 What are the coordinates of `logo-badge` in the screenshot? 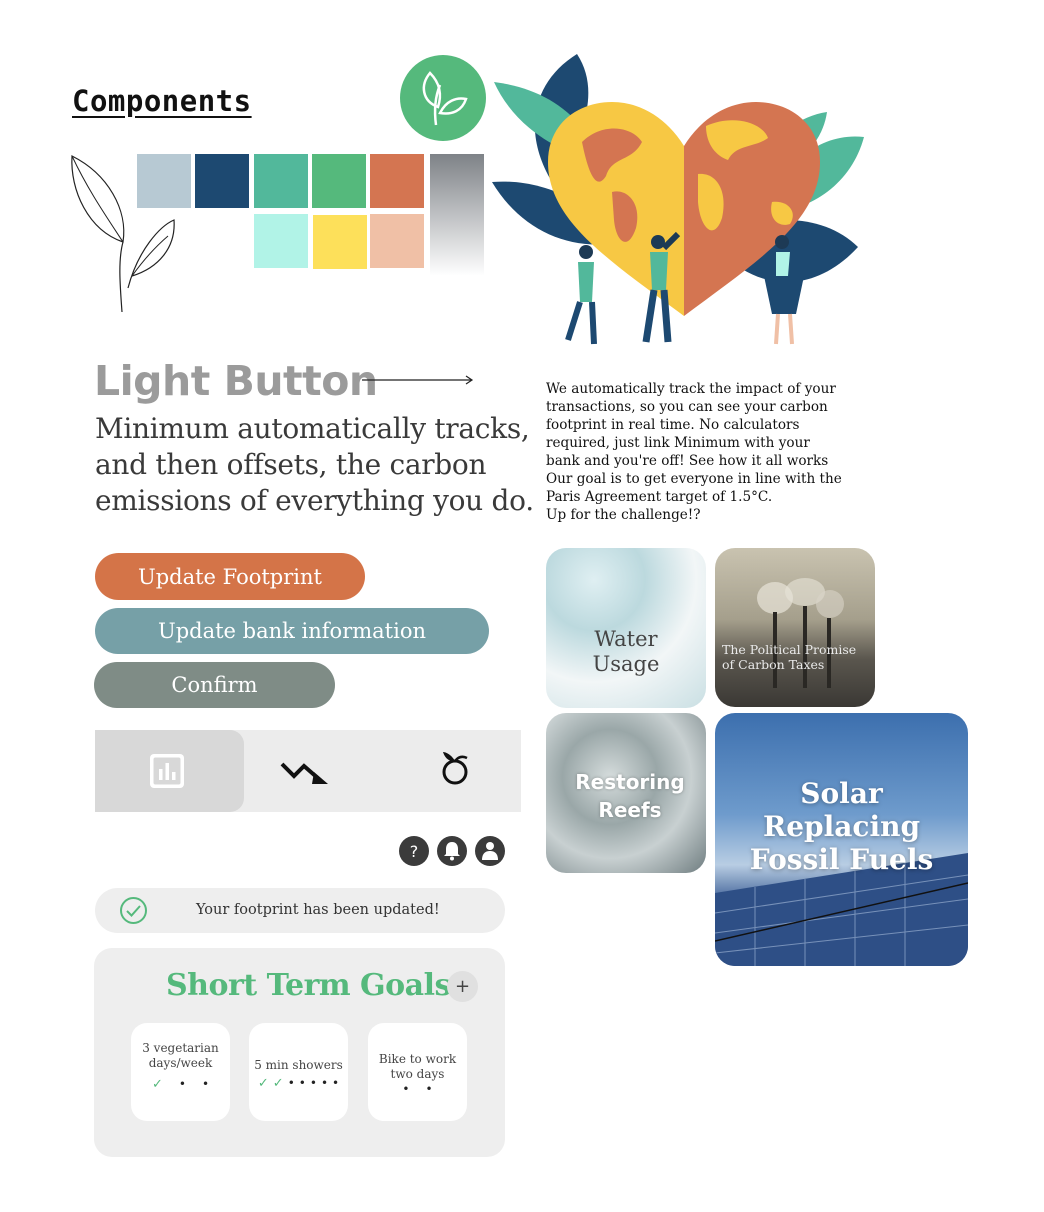 It's located at (443, 98).